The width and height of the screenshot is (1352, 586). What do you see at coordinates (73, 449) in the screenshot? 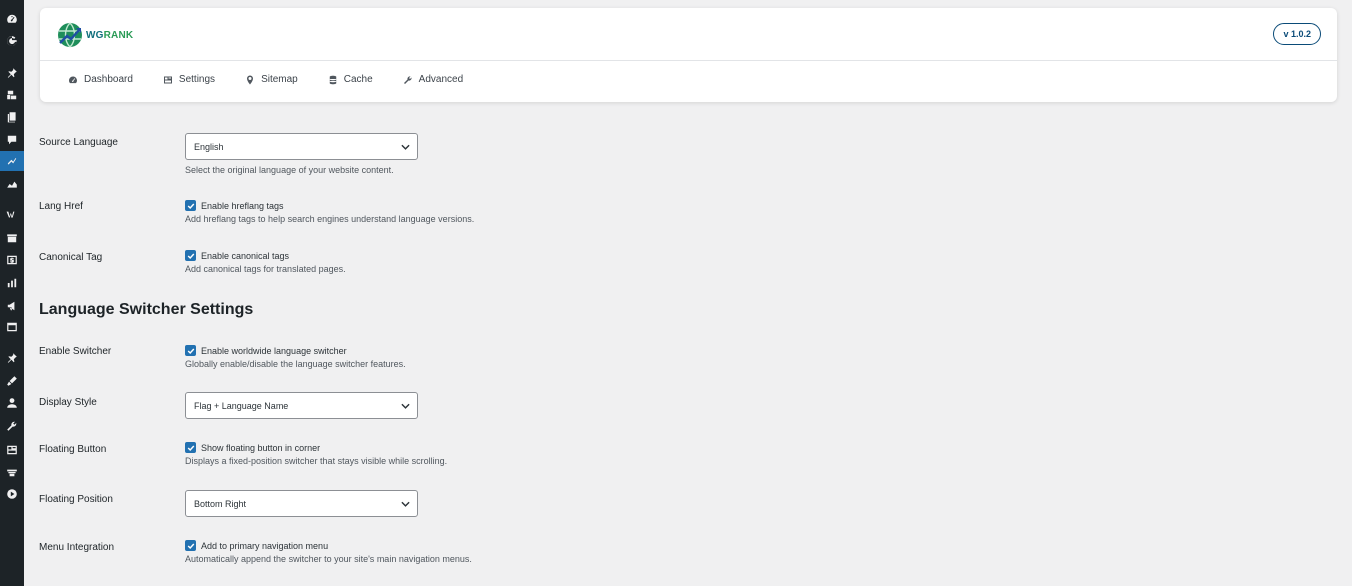
I see `floating-button-label: Floating Button` at bounding box center [73, 449].